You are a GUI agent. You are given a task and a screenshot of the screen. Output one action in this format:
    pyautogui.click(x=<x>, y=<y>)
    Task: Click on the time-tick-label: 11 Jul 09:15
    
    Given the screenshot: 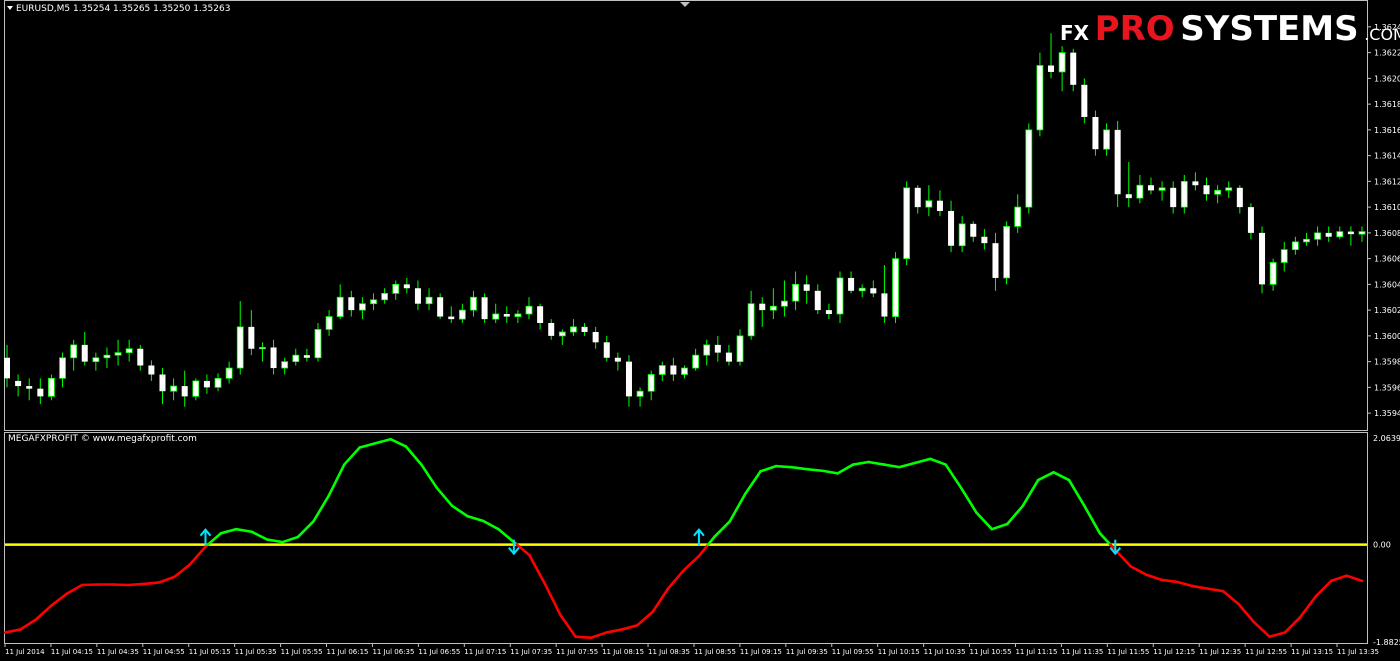 What is the action you would take?
    pyautogui.click(x=761, y=652)
    